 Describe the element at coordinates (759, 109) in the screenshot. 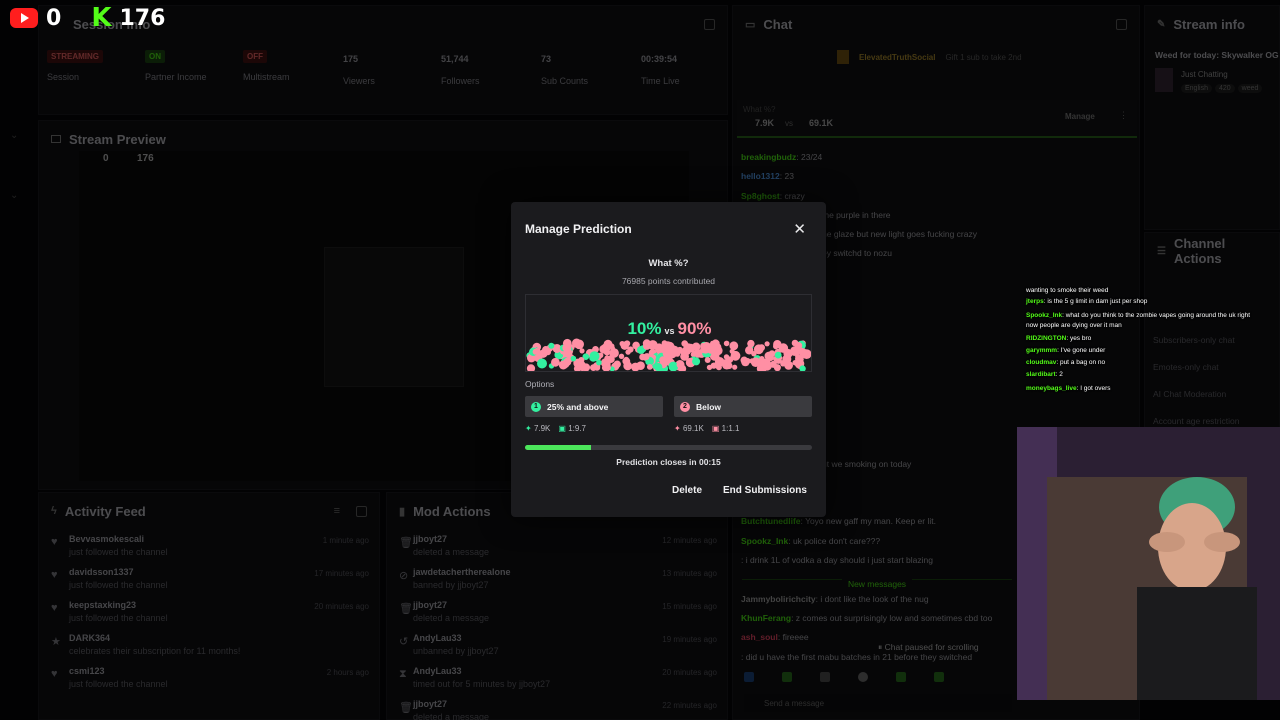

I see `pinned-prediction-question: What %?` at that location.